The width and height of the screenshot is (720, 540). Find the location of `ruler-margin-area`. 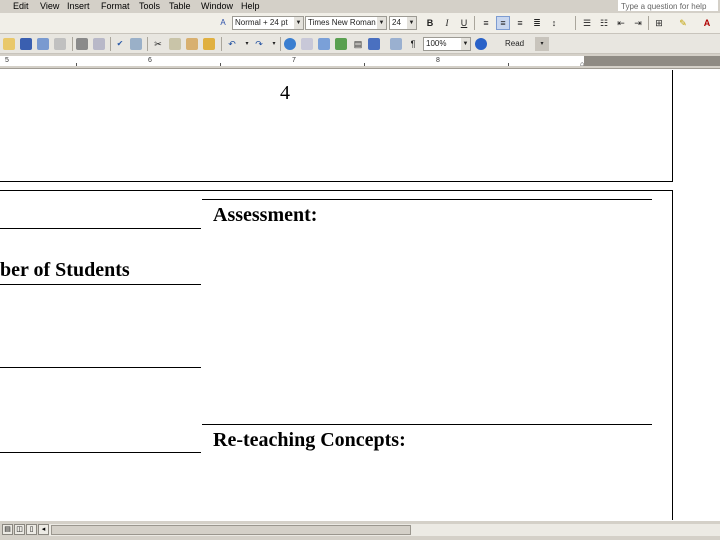

ruler-margin-area is located at coordinates (652, 61).